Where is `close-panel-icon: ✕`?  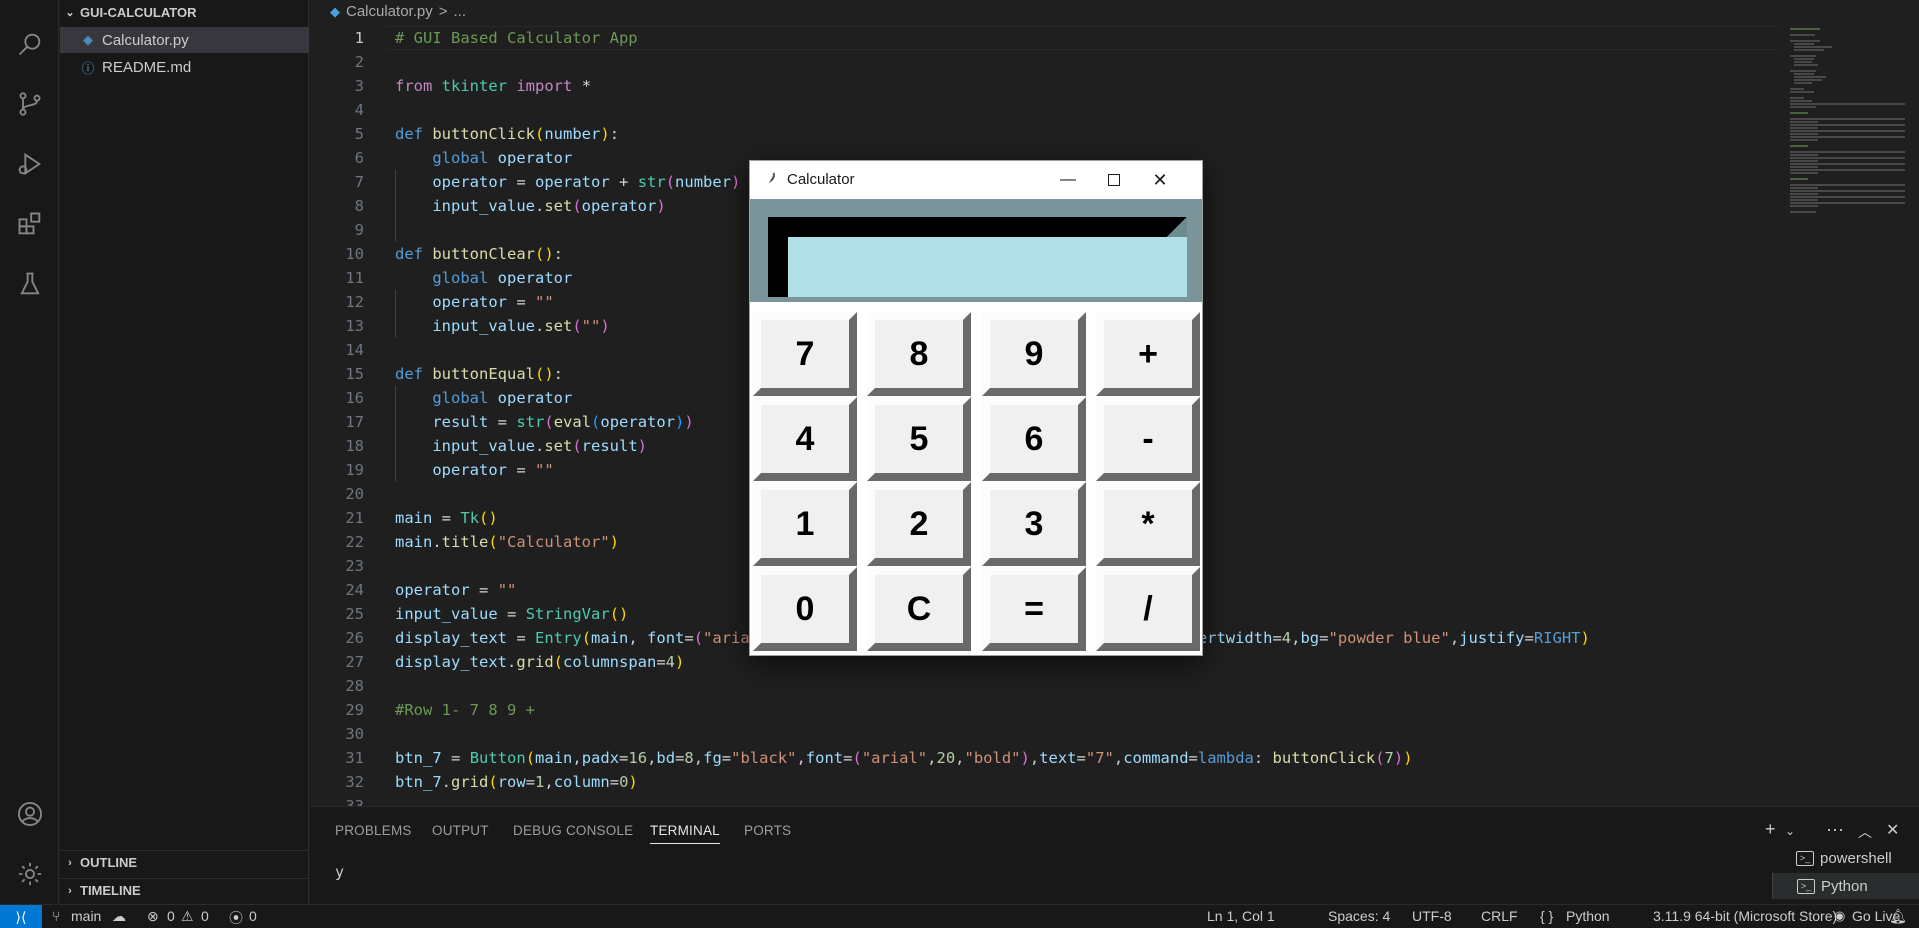 close-panel-icon: ✕ is located at coordinates (1892, 830).